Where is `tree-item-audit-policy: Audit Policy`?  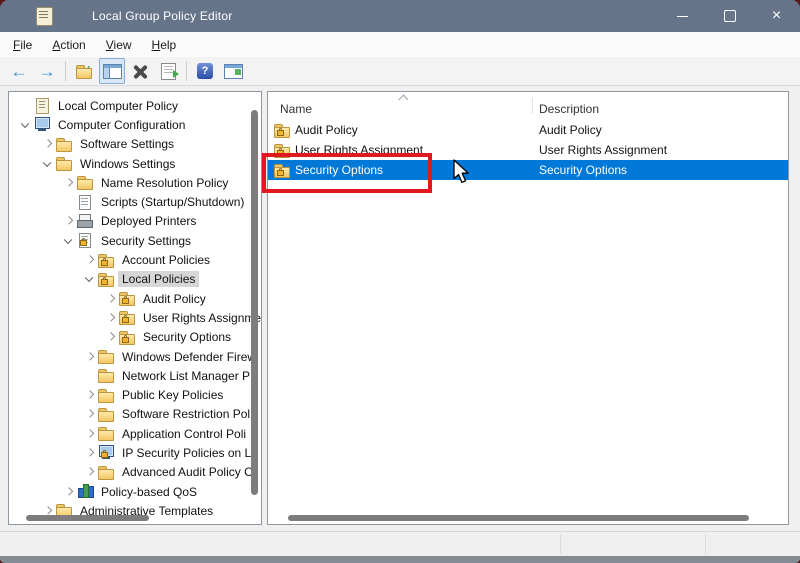
tree-item-audit-policy: Audit Policy is located at coordinates (135, 298).